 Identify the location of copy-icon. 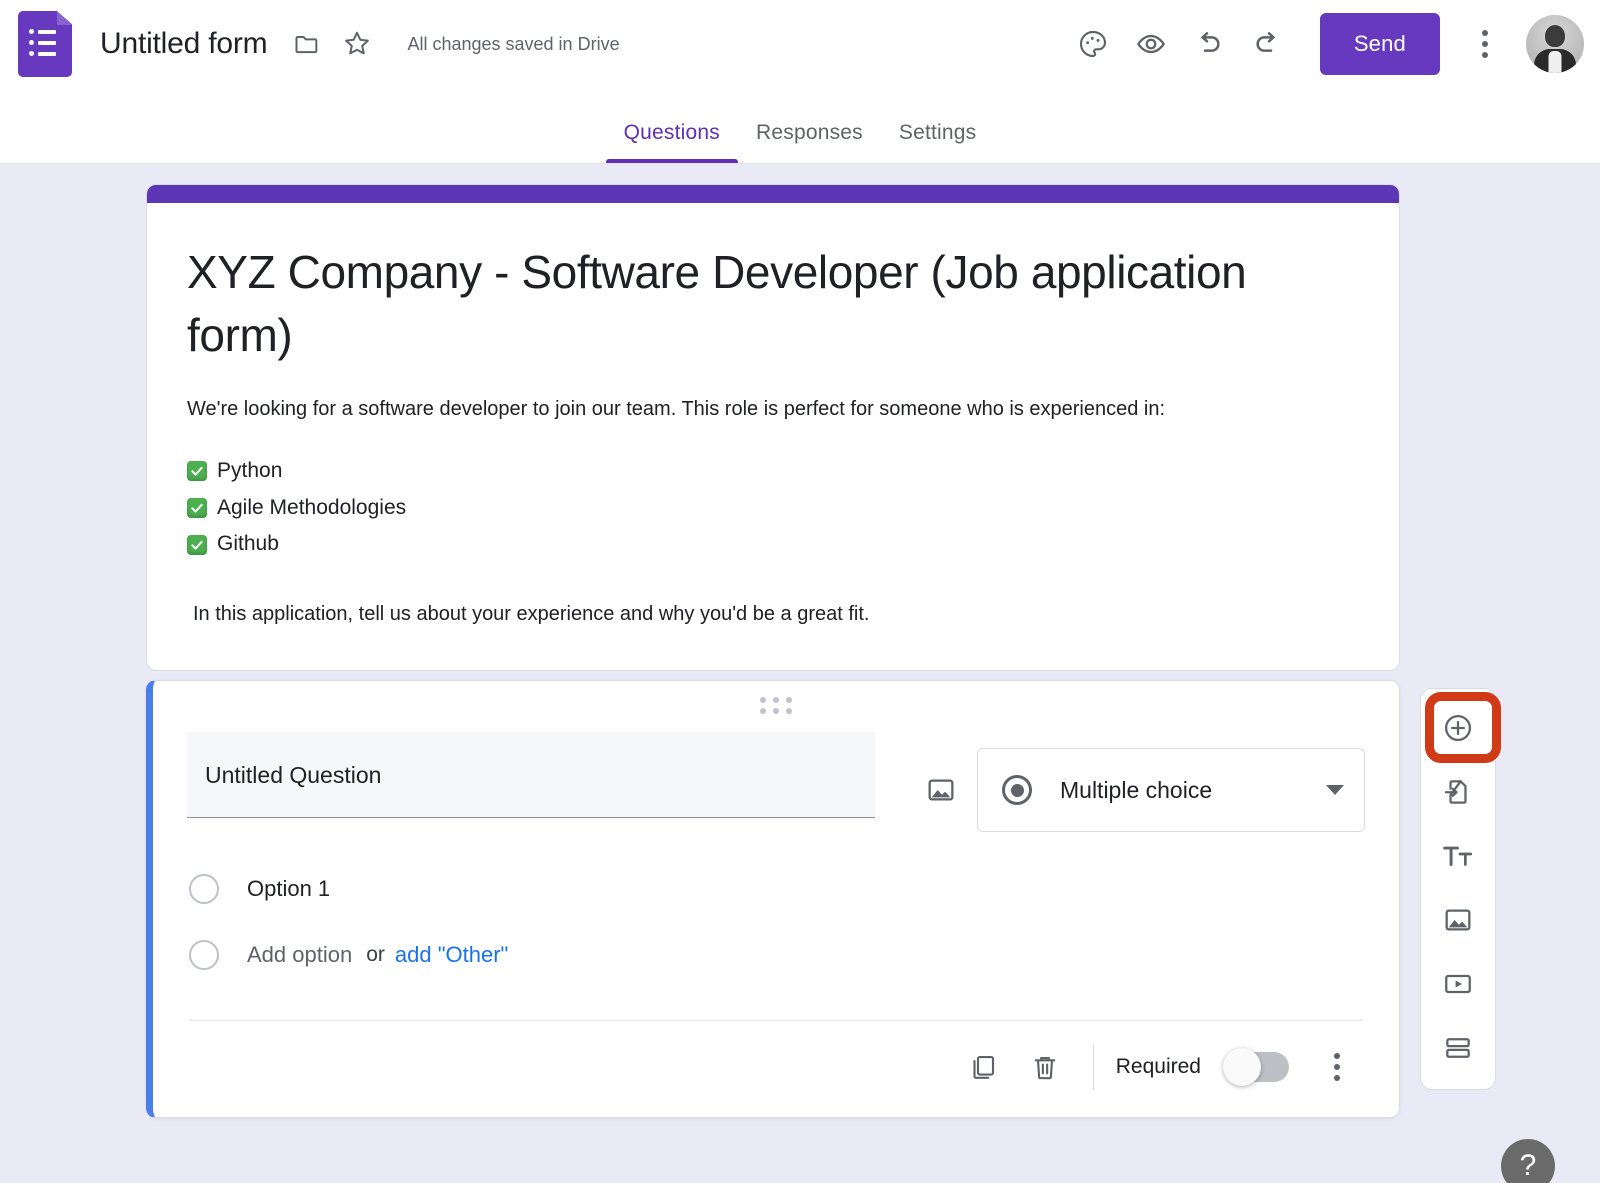
(983, 1067).